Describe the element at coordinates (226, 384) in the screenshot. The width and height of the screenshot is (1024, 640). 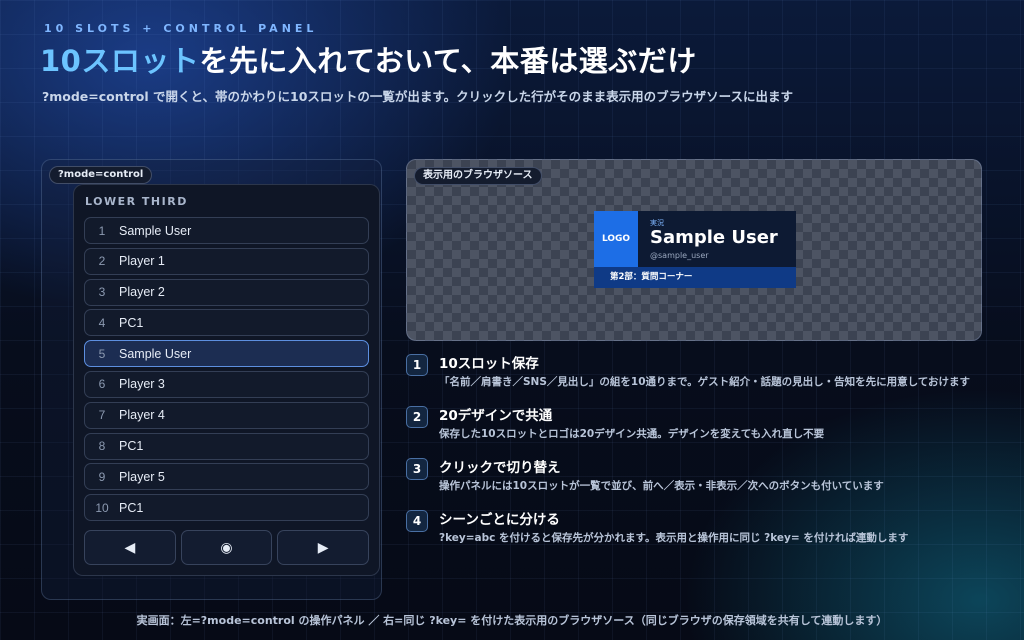
I see `slot-row: 6 Player 3` at that location.